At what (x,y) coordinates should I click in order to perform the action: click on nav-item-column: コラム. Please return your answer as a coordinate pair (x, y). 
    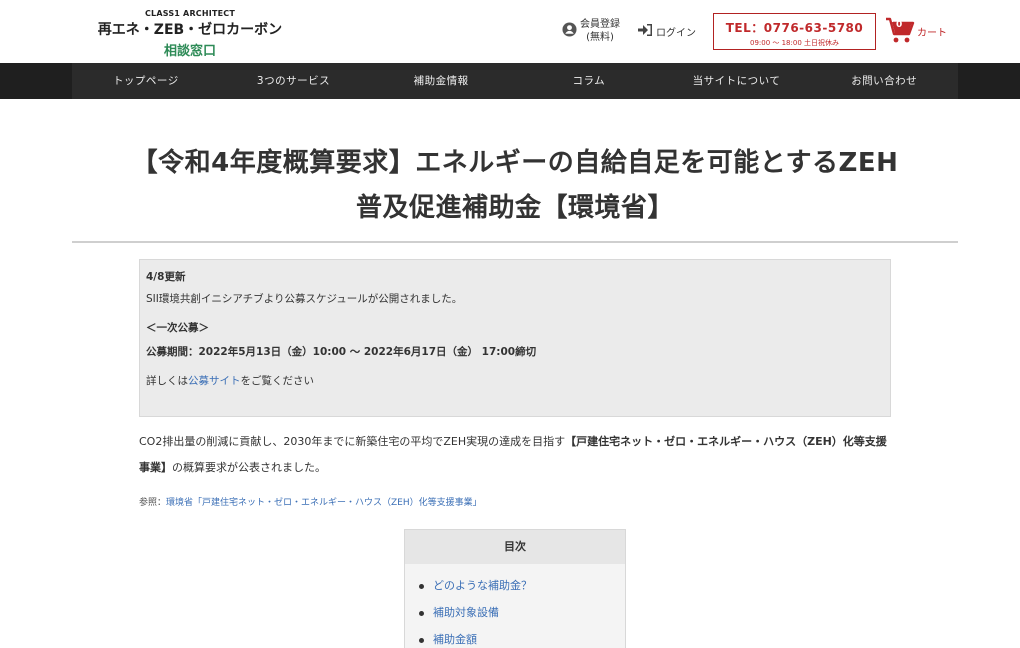
    Looking at the image, I should click on (589, 81).